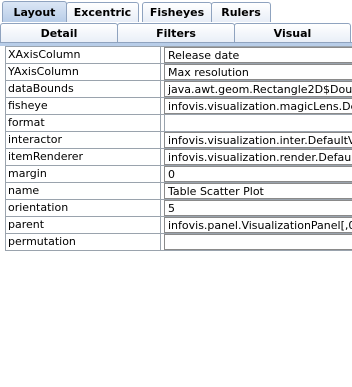  What do you see at coordinates (258, 174) in the screenshot?
I see `property-value-field: 0` at bounding box center [258, 174].